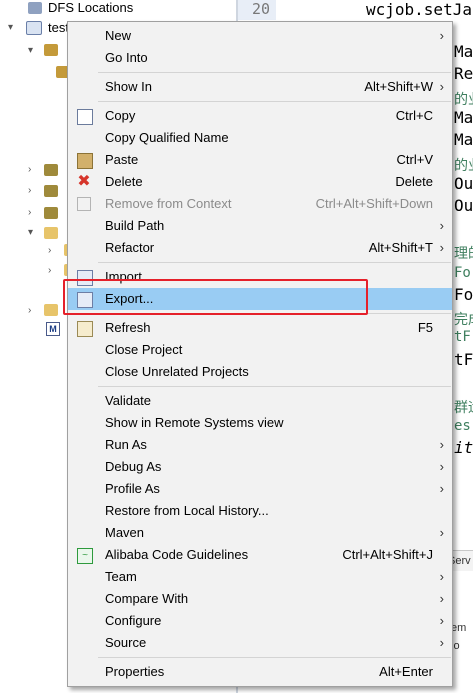 This screenshot has height=693, width=473. I want to click on menu-item-new: New ›, so click(260, 36).